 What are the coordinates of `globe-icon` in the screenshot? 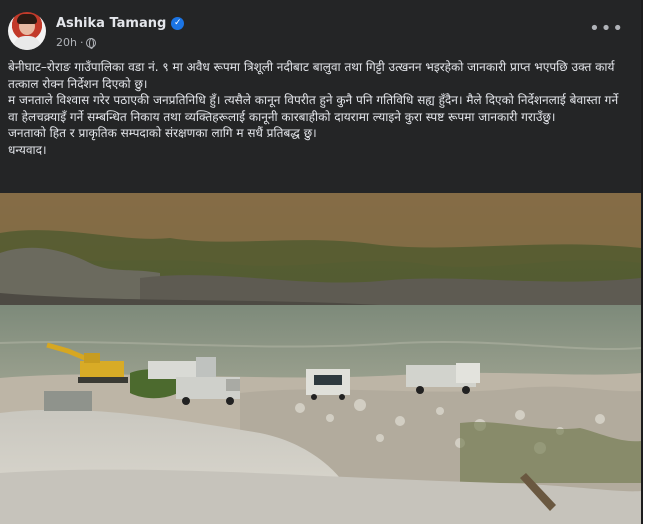 It's located at (91, 43).